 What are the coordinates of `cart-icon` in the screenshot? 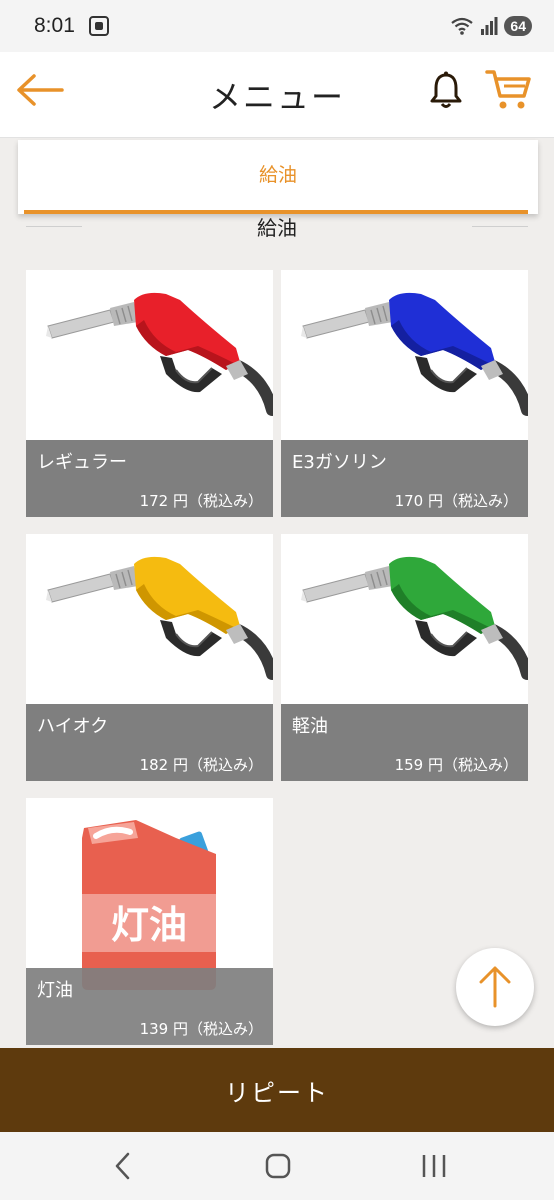 It's located at (508, 89).